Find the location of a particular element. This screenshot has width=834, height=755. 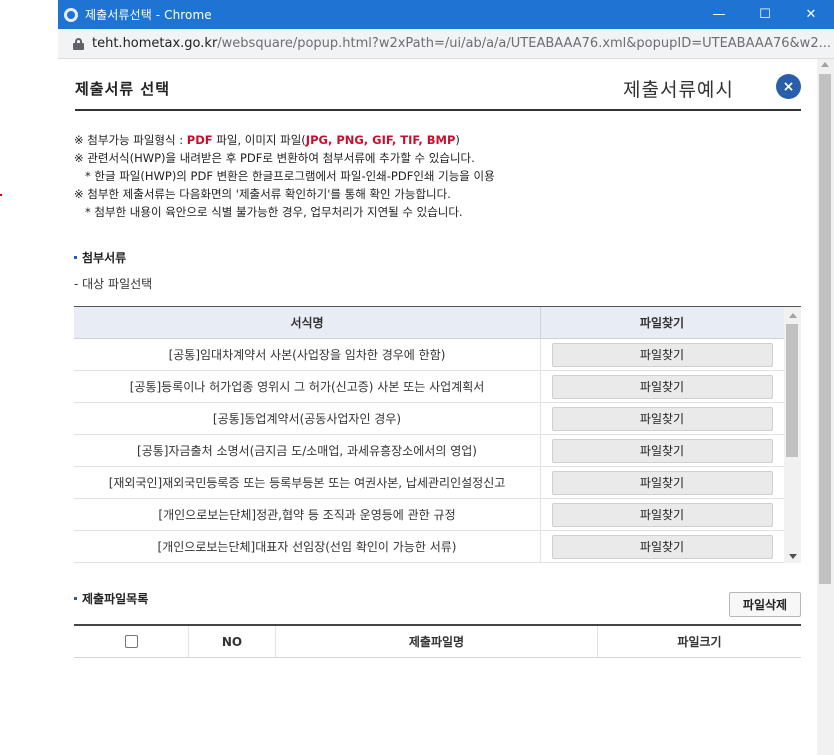

table-row: [개인으로보는단체]대표자 선임장(선임 확인이 가능한 서류) 파일찾기 is located at coordinates (437, 547).